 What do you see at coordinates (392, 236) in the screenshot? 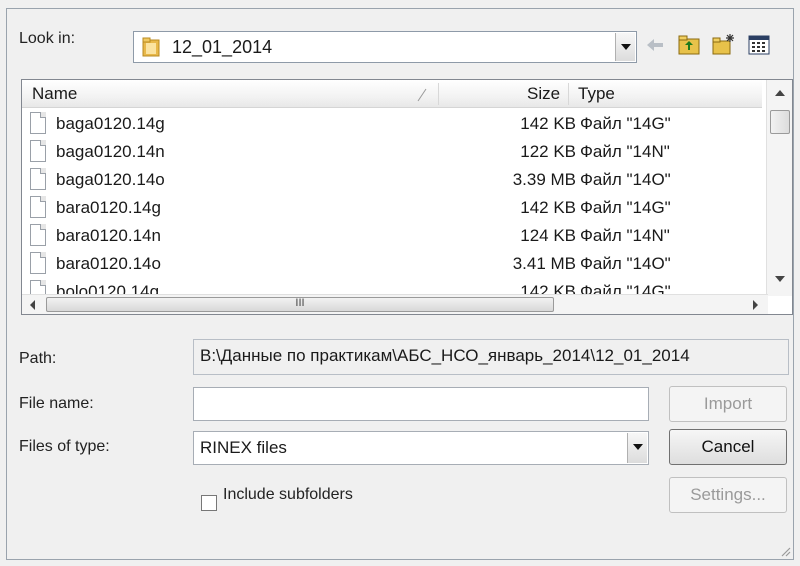
I see `file-row: bara0120.14n 124 KB Файл "14N"` at bounding box center [392, 236].